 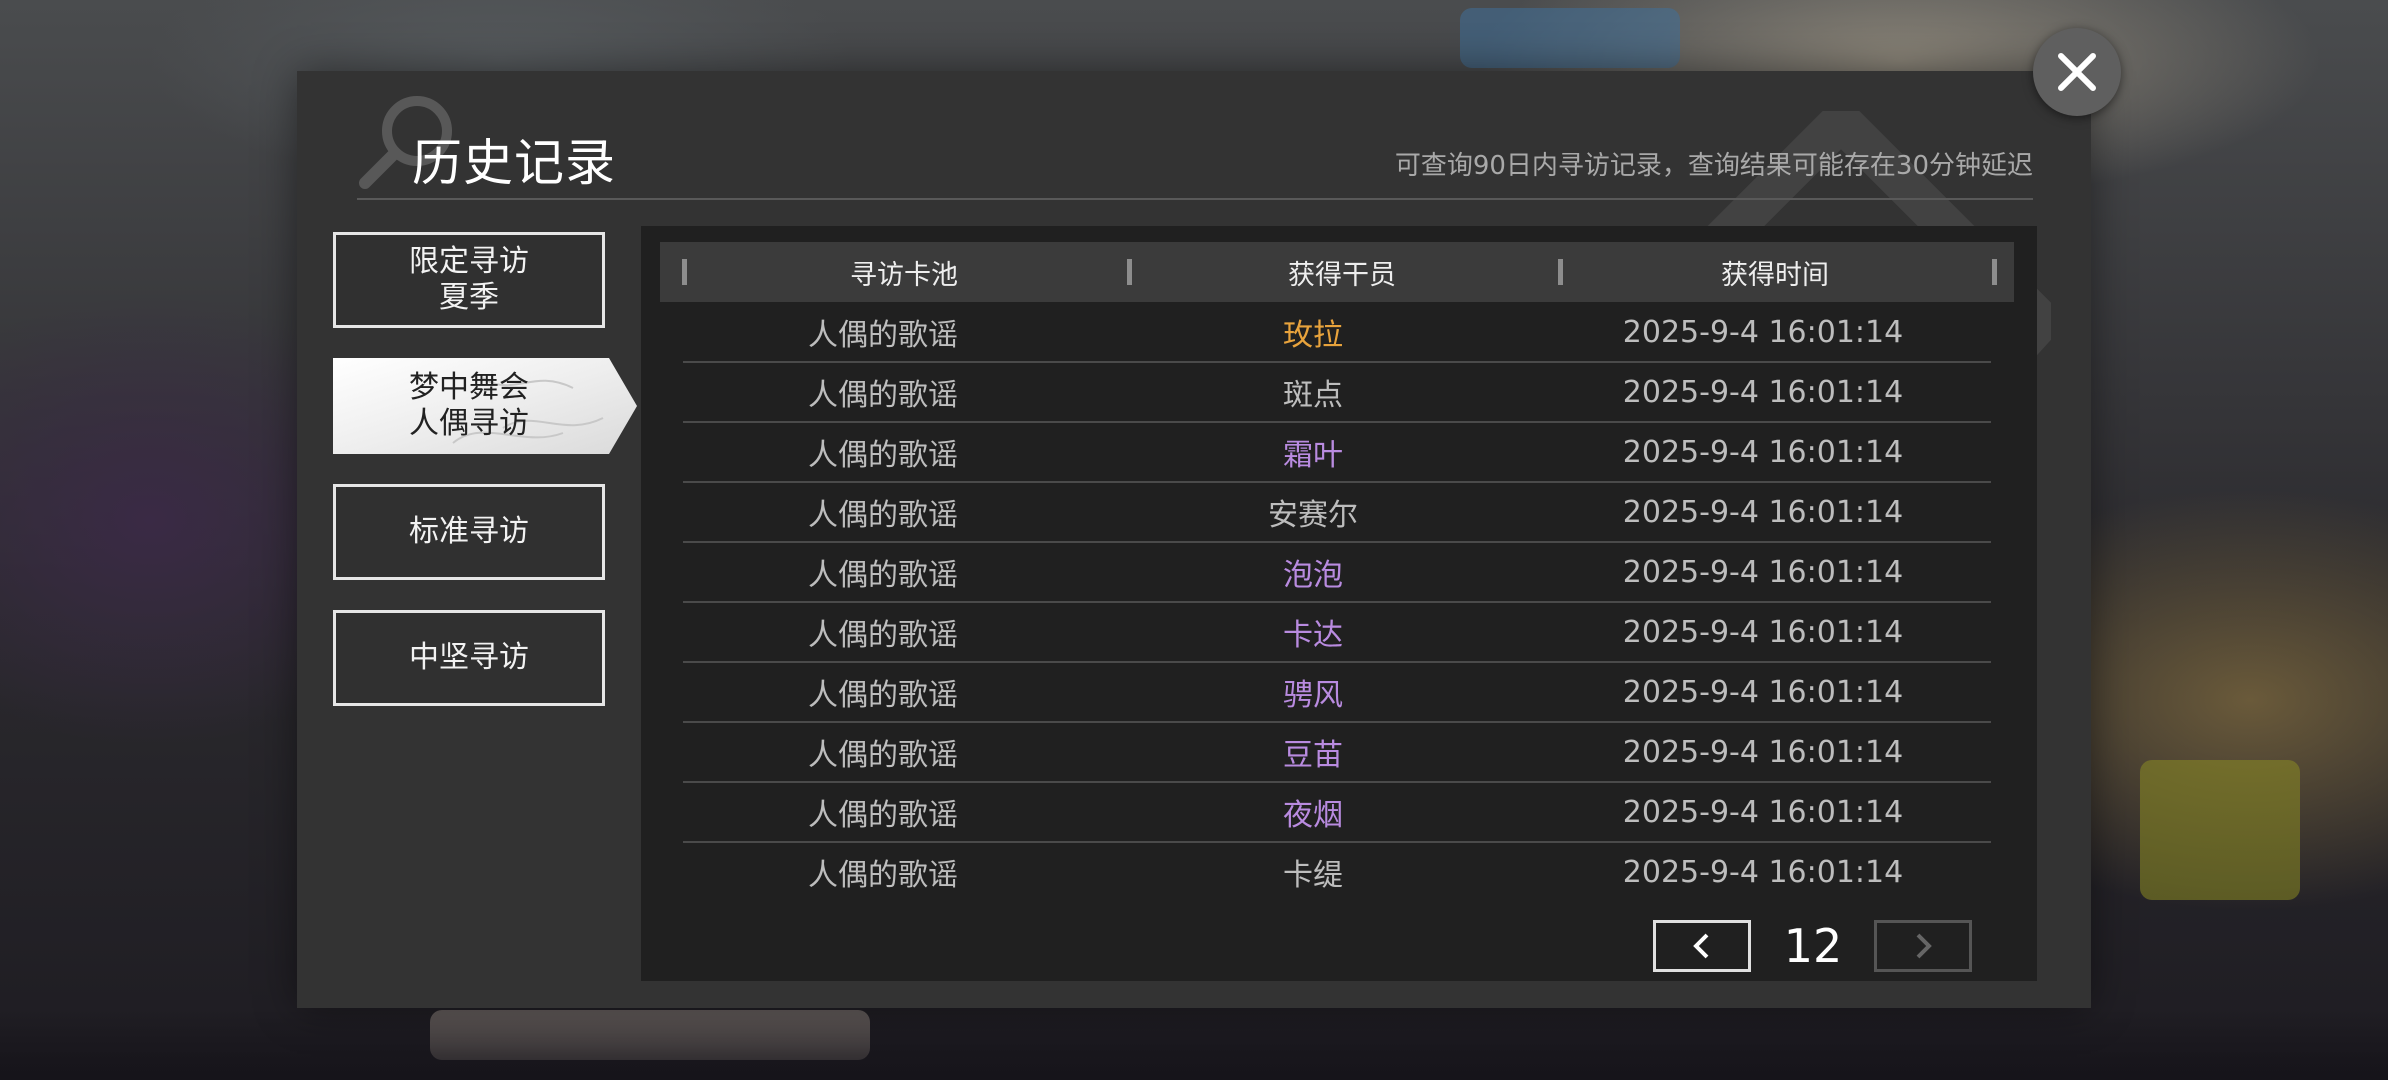 What do you see at coordinates (1775, 275) in the screenshot?
I see `column-header-time: 获得时间` at bounding box center [1775, 275].